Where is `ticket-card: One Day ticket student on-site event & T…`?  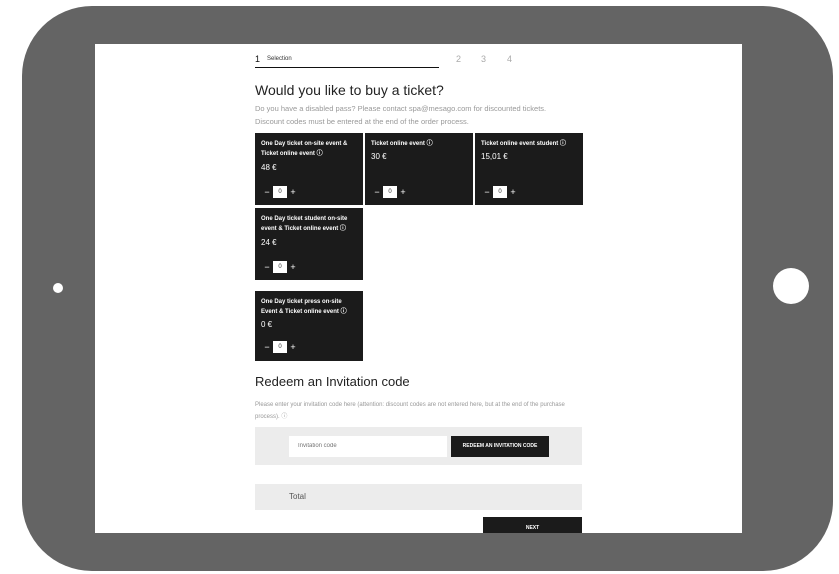 ticket-card: One Day ticket student on-site event & T… is located at coordinates (309, 244).